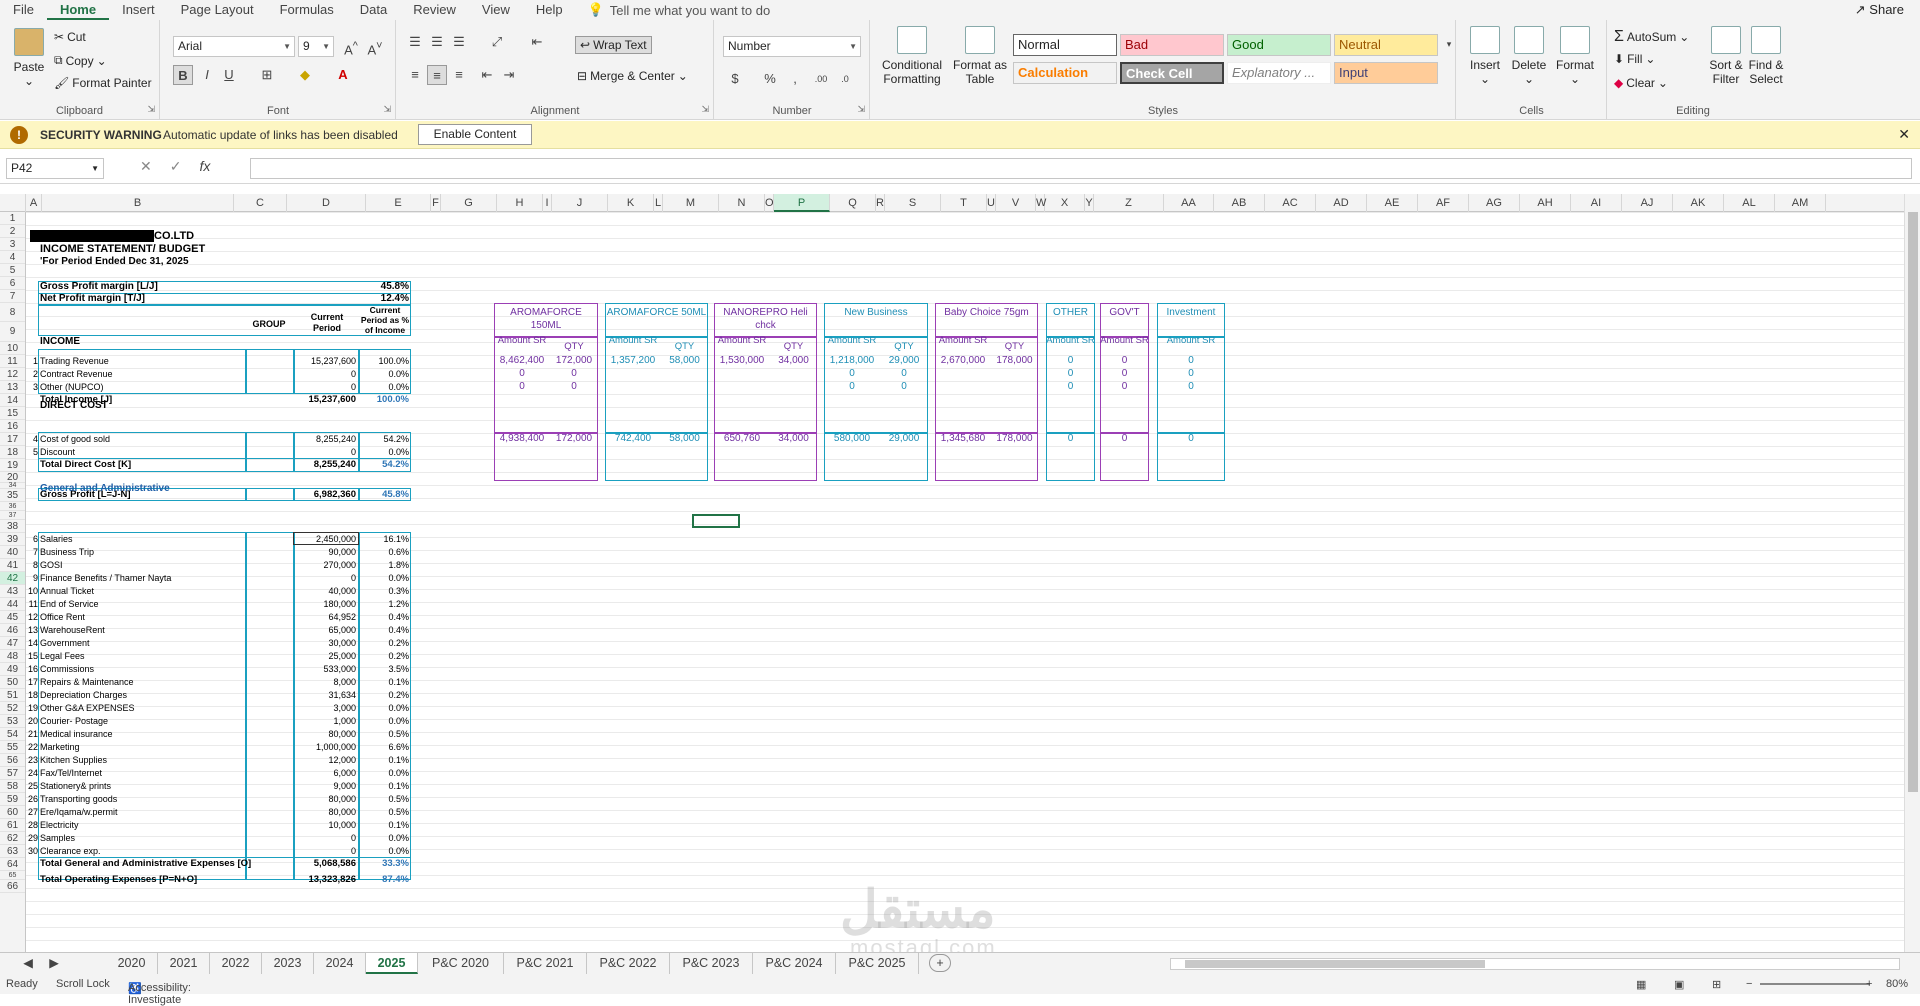 This screenshot has width=1920, height=1006. I want to click on format-cells-button: Format ⌄, so click(1575, 56).